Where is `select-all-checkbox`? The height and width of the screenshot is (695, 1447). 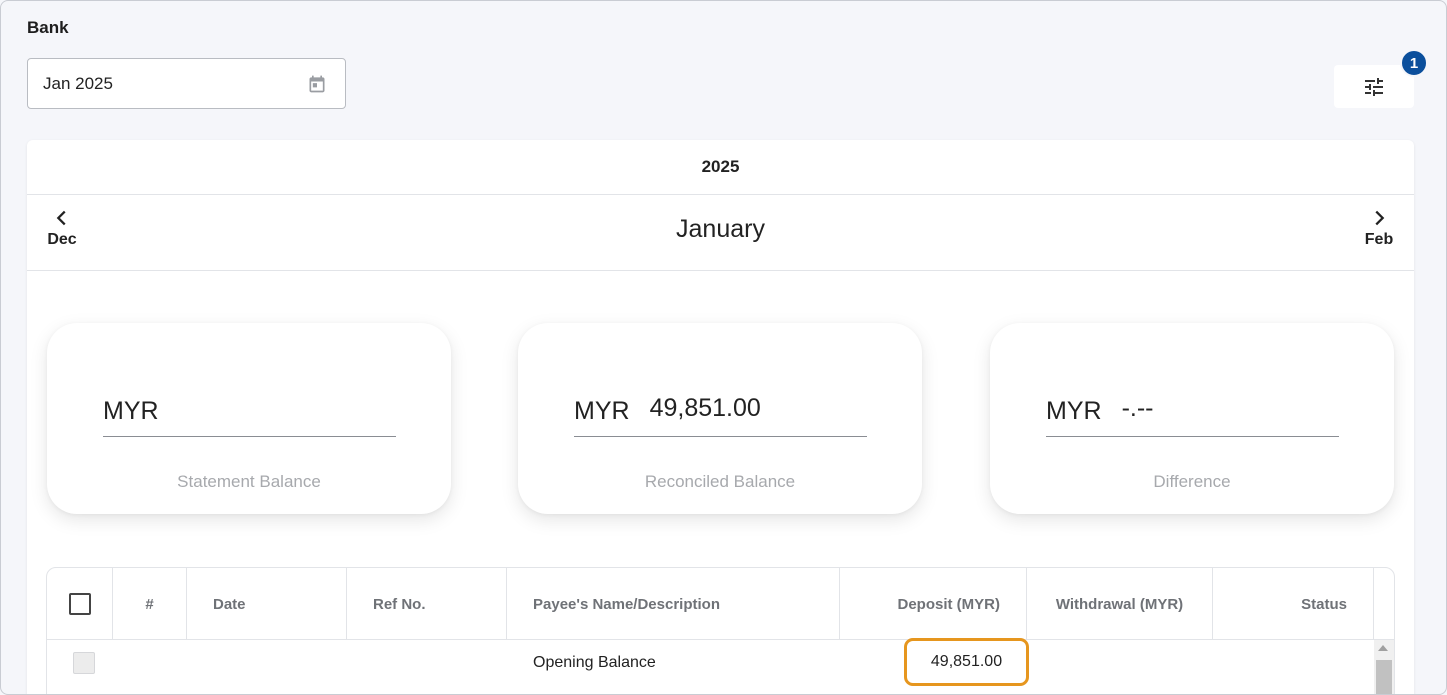 select-all-checkbox is located at coordinates (79, 604).